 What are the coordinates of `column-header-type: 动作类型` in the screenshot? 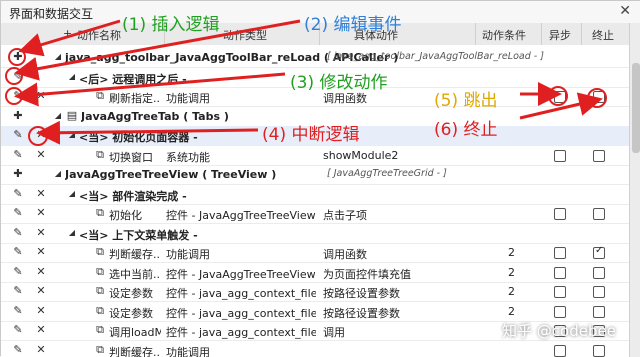 It's located at (245, 35).